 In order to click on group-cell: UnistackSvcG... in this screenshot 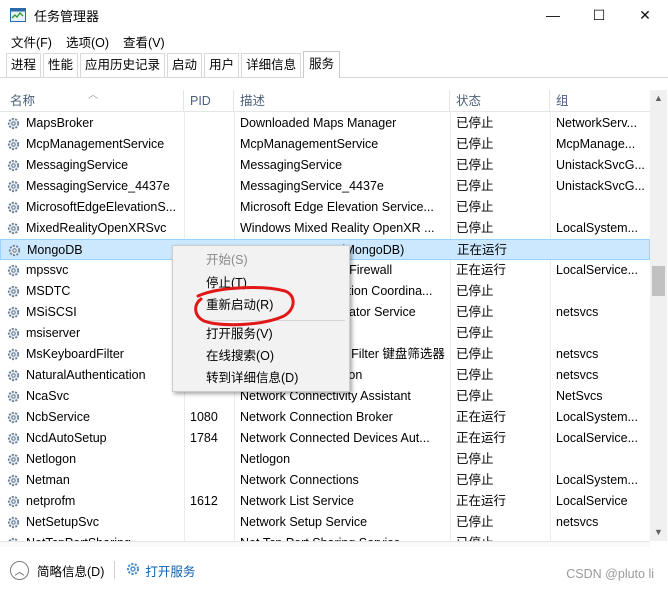, I will do `click(600, 186)`.